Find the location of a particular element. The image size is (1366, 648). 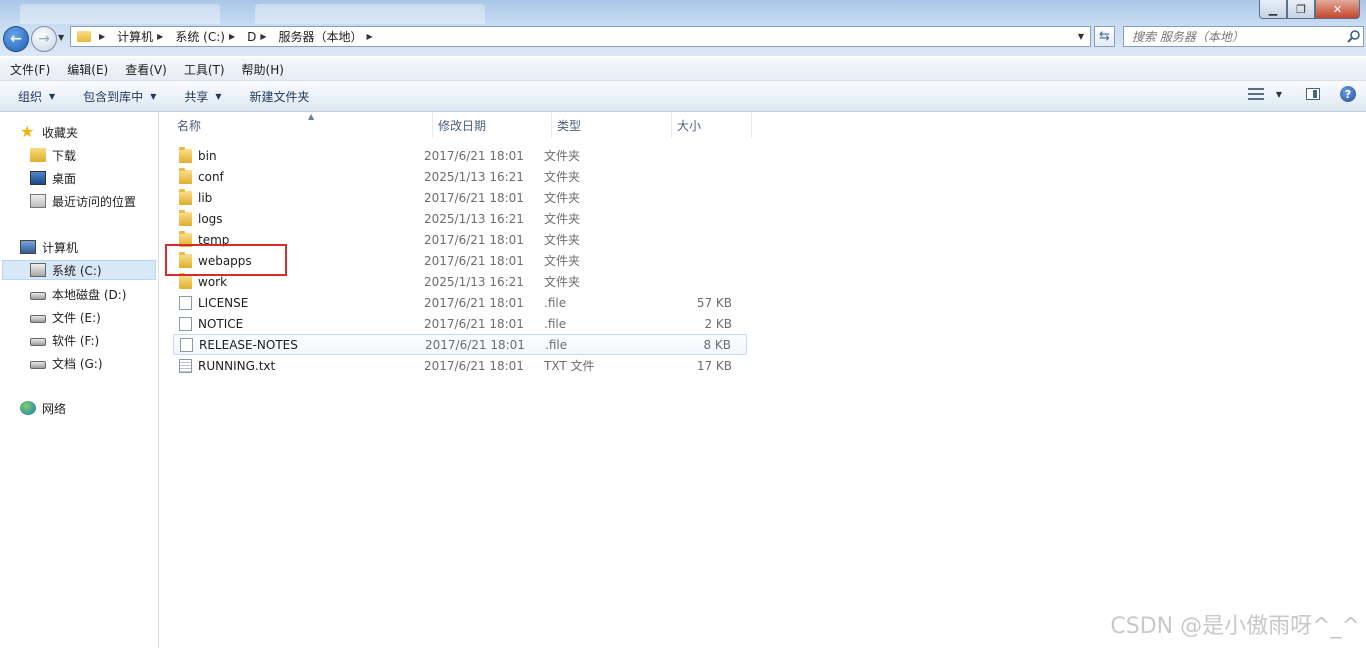

menu-bar: 文件(F) 编辑(E) 查看(V) 工具(T) 帮助(H) is located at coordinates (683, 69).